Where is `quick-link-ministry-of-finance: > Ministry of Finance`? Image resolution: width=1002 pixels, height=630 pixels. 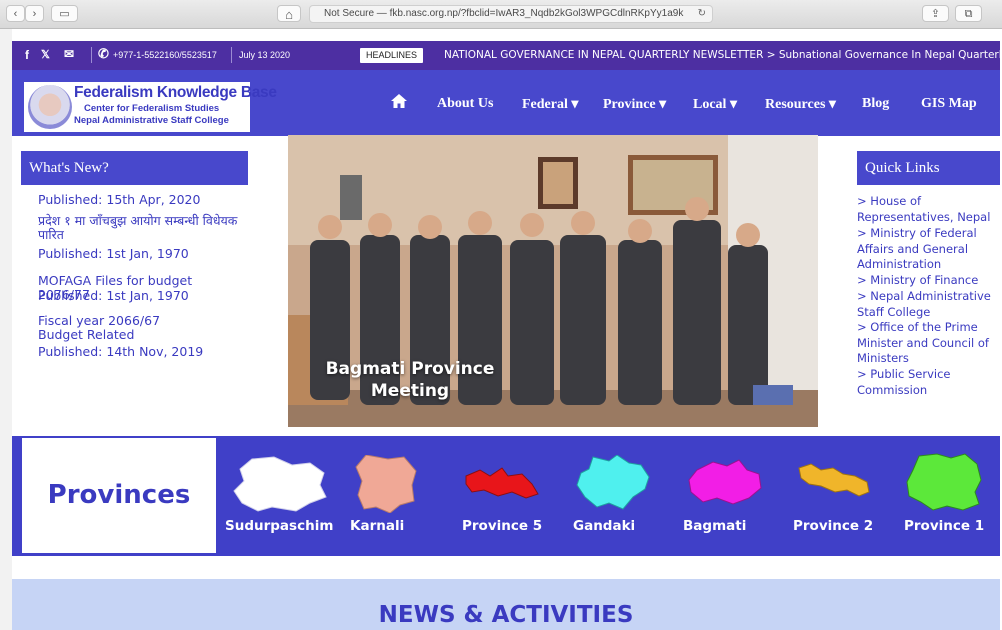 quick-link-ministry-of-finance: > Ministry of Finance is located at coordinates (927, 281).